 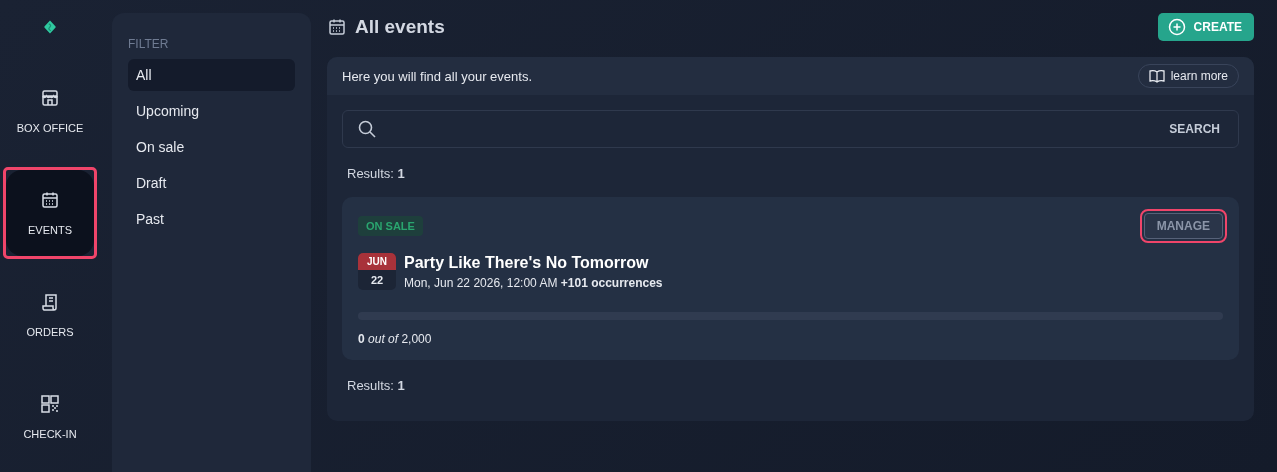 I want to click on tickets-sold: 0 out of 2,000, so click(x=395, y=339).